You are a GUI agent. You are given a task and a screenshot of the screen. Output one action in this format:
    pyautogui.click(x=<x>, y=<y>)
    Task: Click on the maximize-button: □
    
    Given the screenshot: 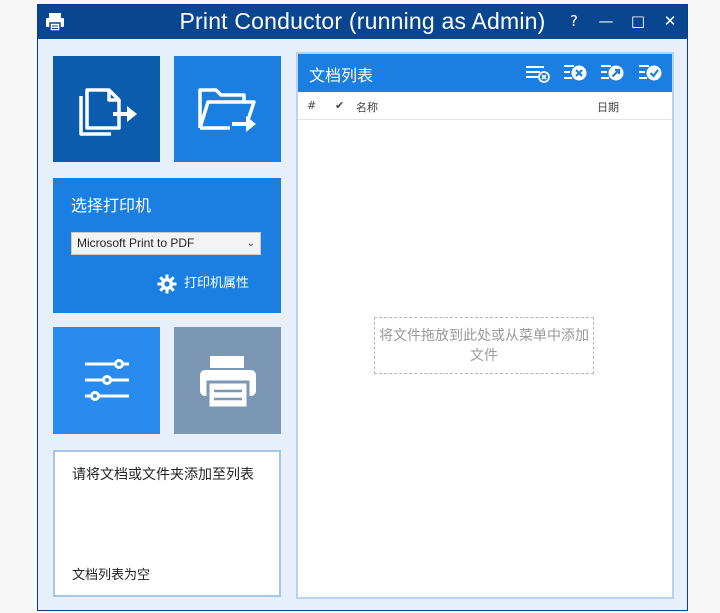 What is the action you would take?
    pyautogui.click(x=638, y=21)
    